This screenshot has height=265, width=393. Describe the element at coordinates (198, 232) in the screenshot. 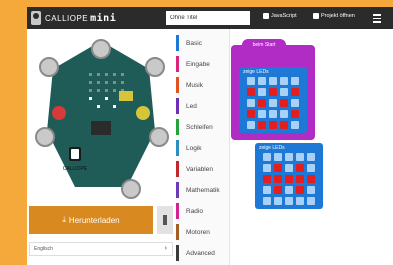

I see `toolbox-item-label: Motoren` at that location.